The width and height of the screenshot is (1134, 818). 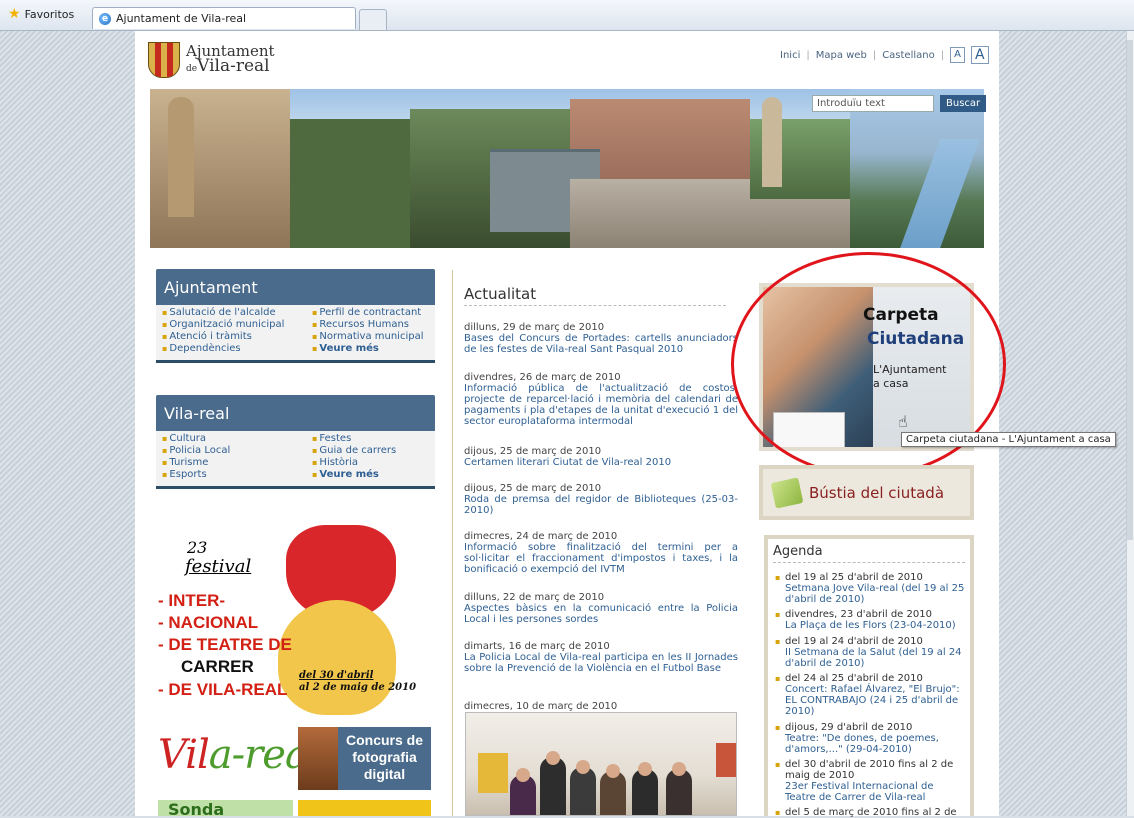 I want to click on favorites-button: ★ Favoritos, so click(x=41, y=14).